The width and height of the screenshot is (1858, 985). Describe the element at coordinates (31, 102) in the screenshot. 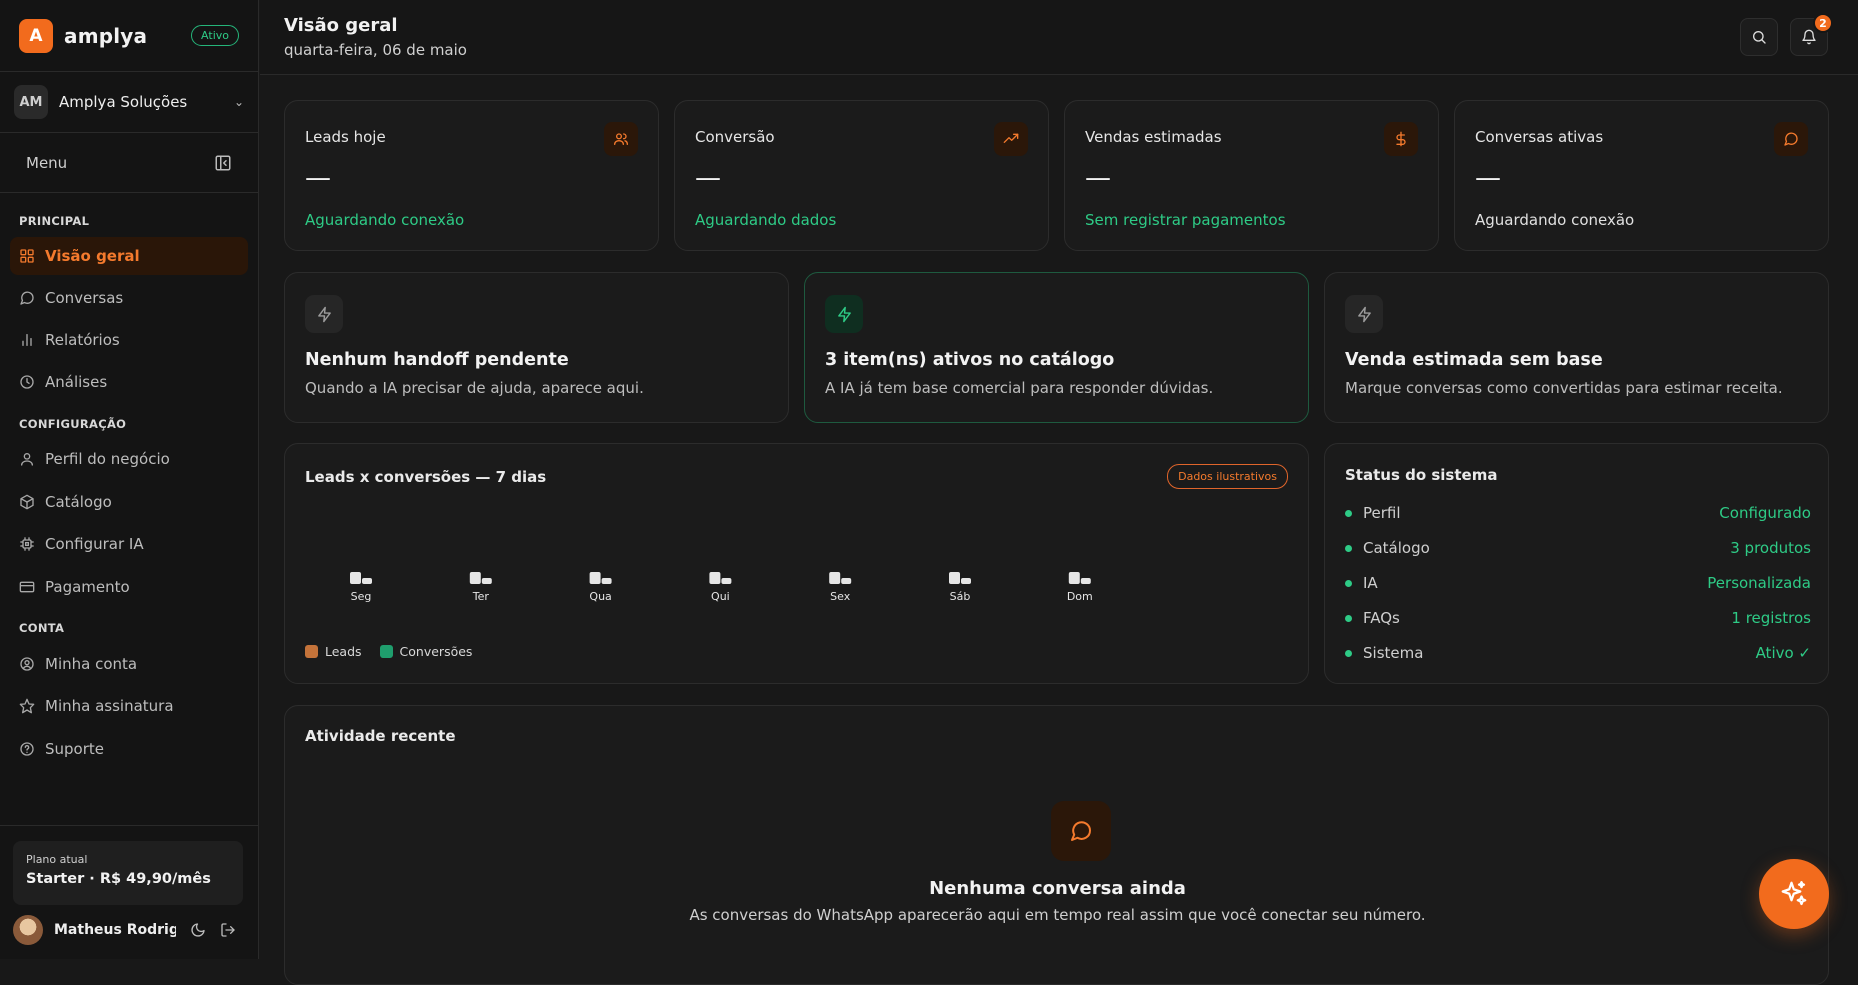

I see `company-avatar: AM` at that location.